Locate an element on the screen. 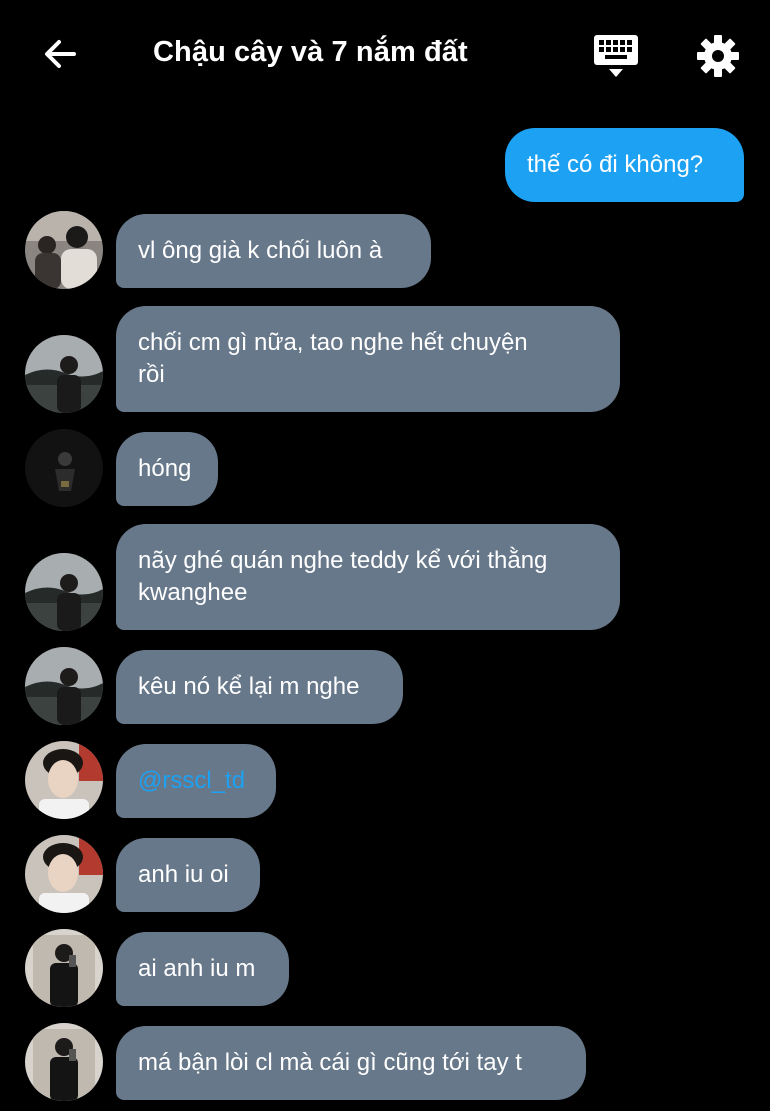  avatar-dark-silhouette is located at coordinates (64, 468).